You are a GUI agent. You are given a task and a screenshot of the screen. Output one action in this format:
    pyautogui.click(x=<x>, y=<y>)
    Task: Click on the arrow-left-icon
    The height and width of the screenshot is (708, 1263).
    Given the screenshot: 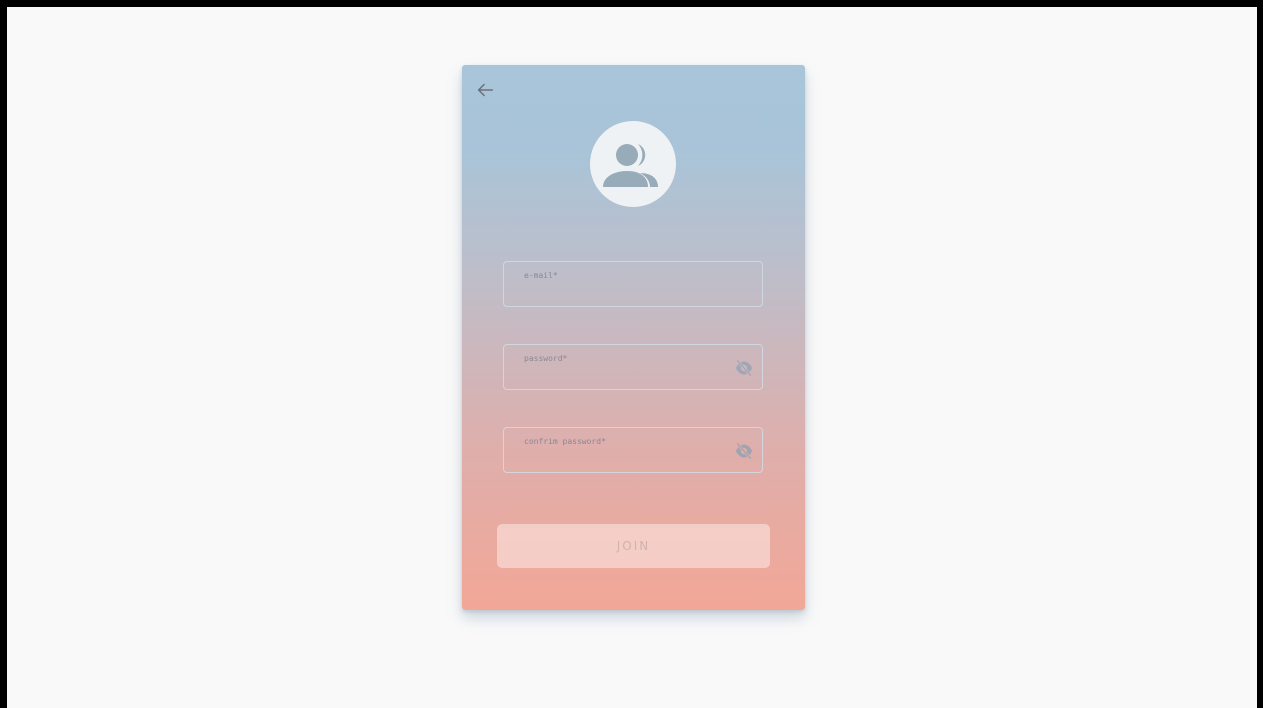 What is the action you would take?
    pyautogui.click(x=485, y=90)
    